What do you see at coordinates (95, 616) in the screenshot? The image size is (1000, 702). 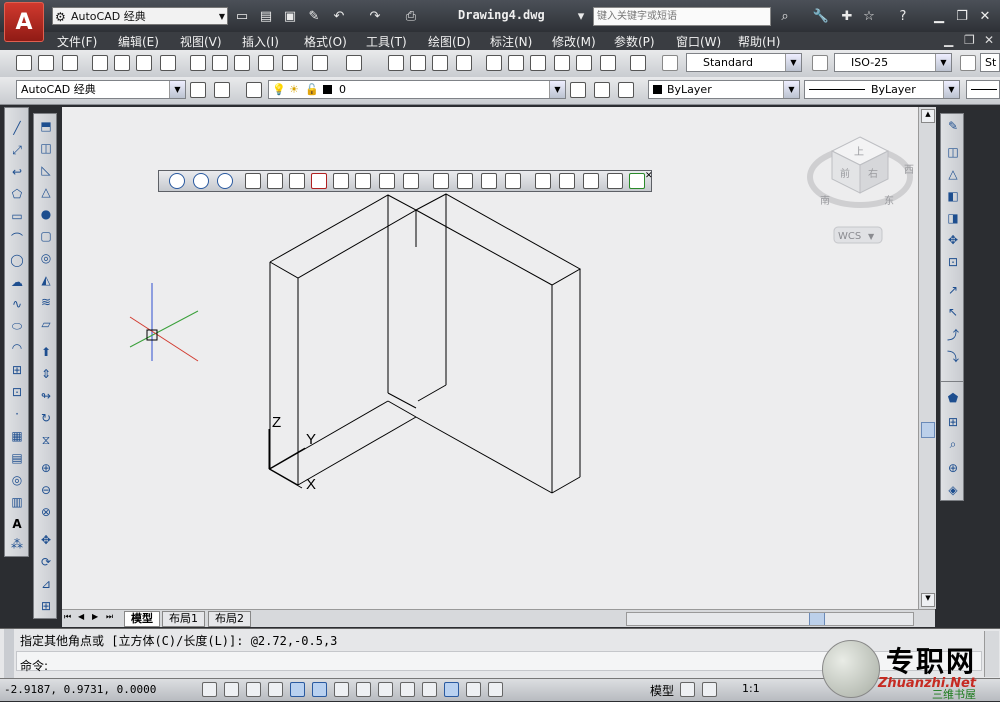 I see `tab-next-icon: ▶` at bounding box center [95, 616].